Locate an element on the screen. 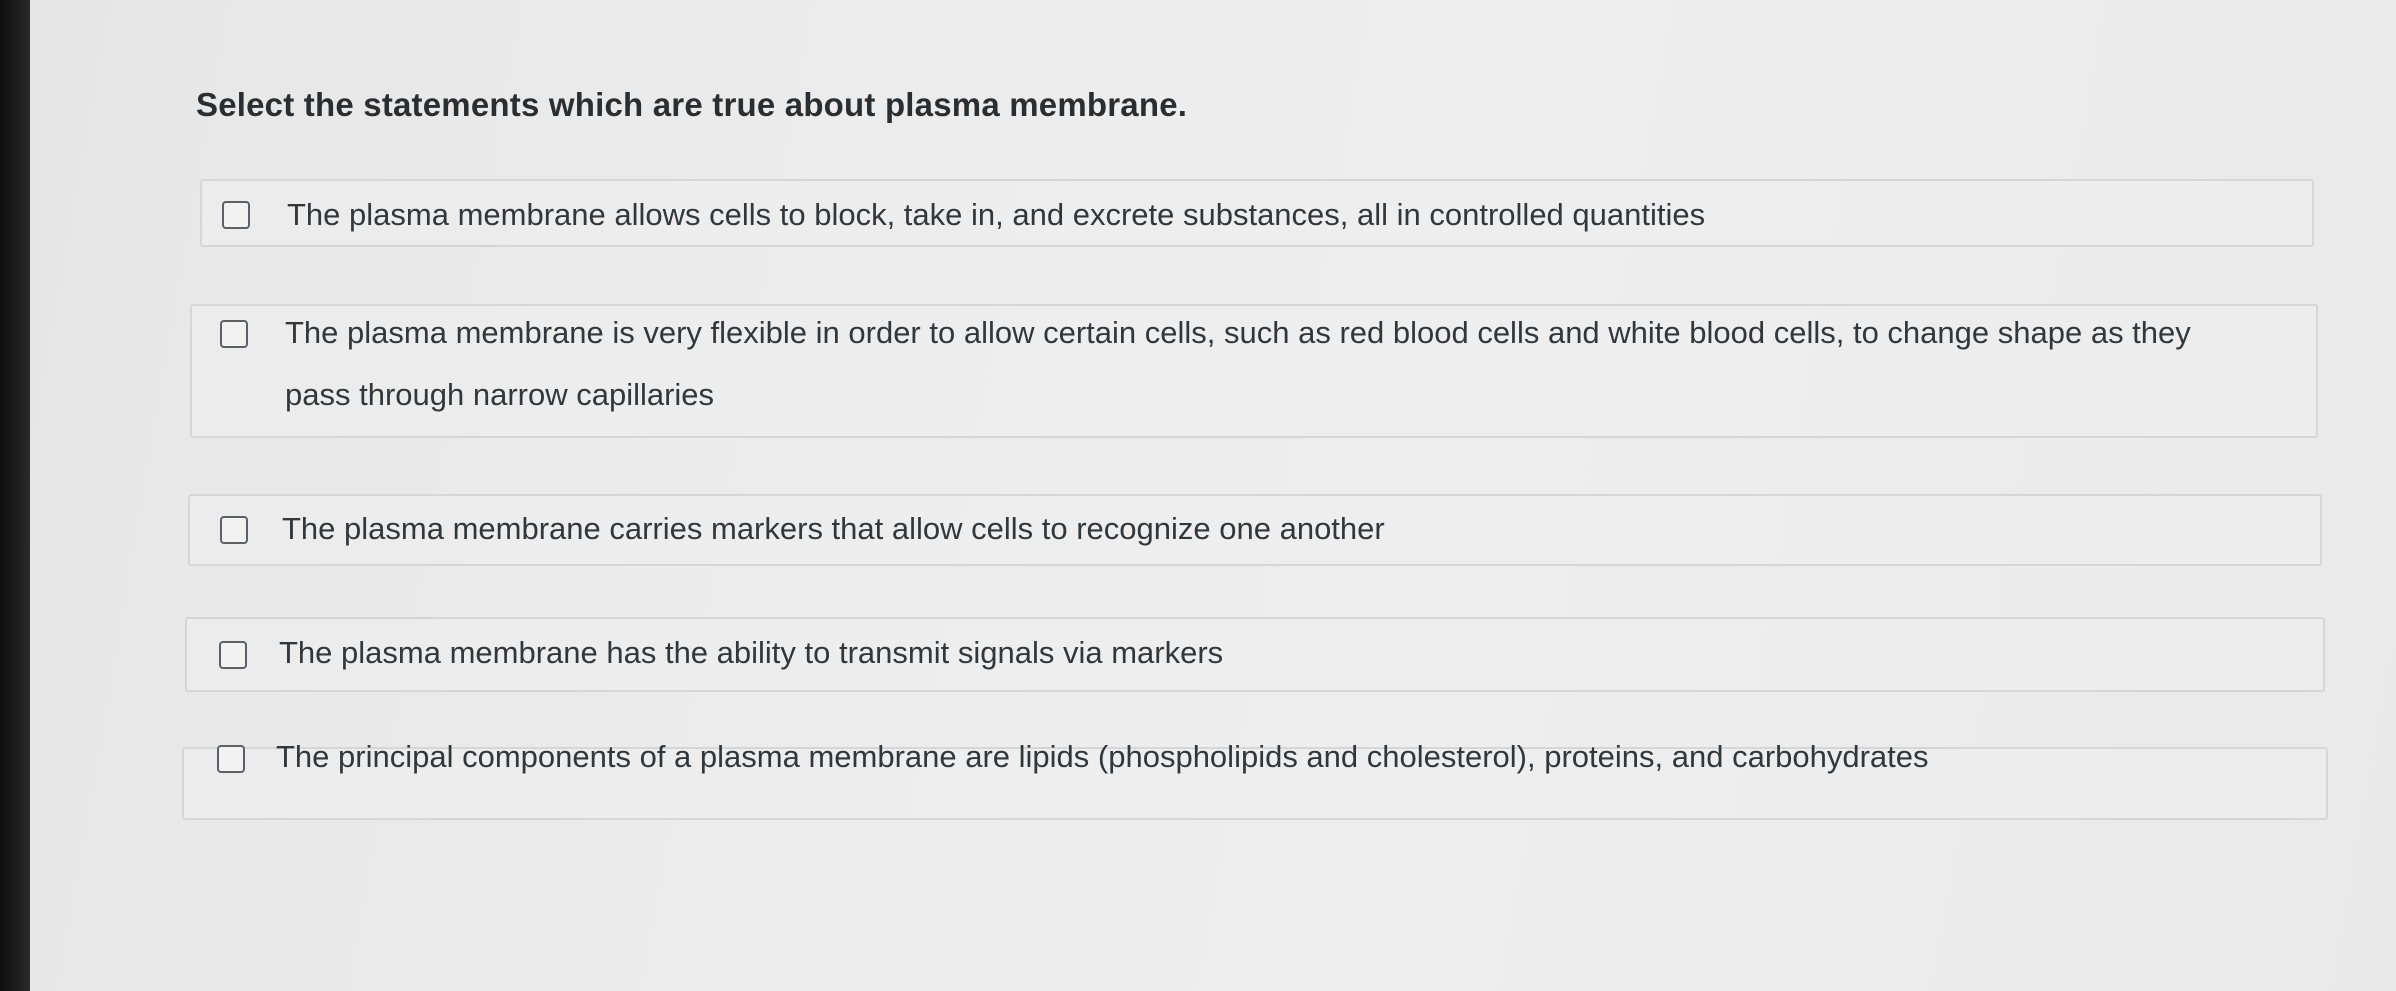  answer-option-label-line-2: pass through narrow capillaries is located at coordinates (500, 394).